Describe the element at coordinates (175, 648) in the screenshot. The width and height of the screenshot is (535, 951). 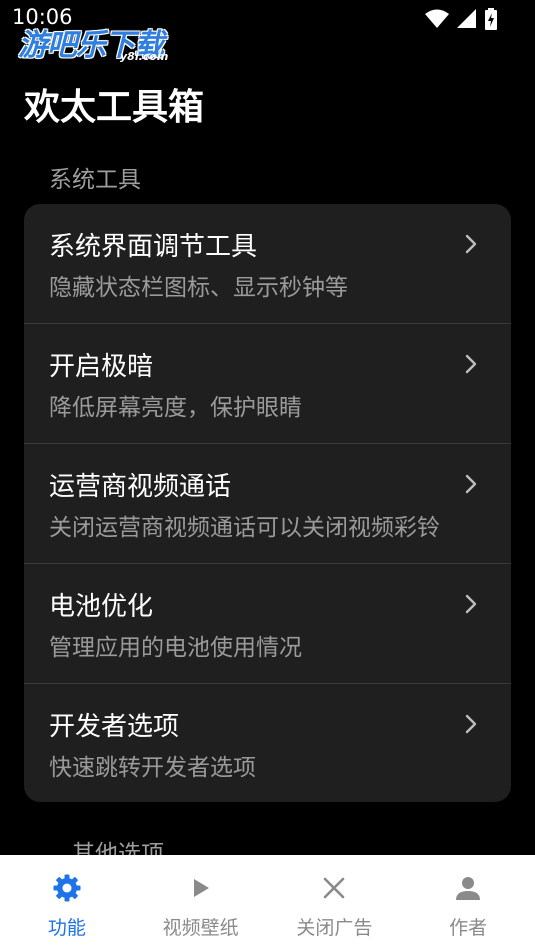
I see `list-item-description: 管理应用的电池使用情况` at that location.